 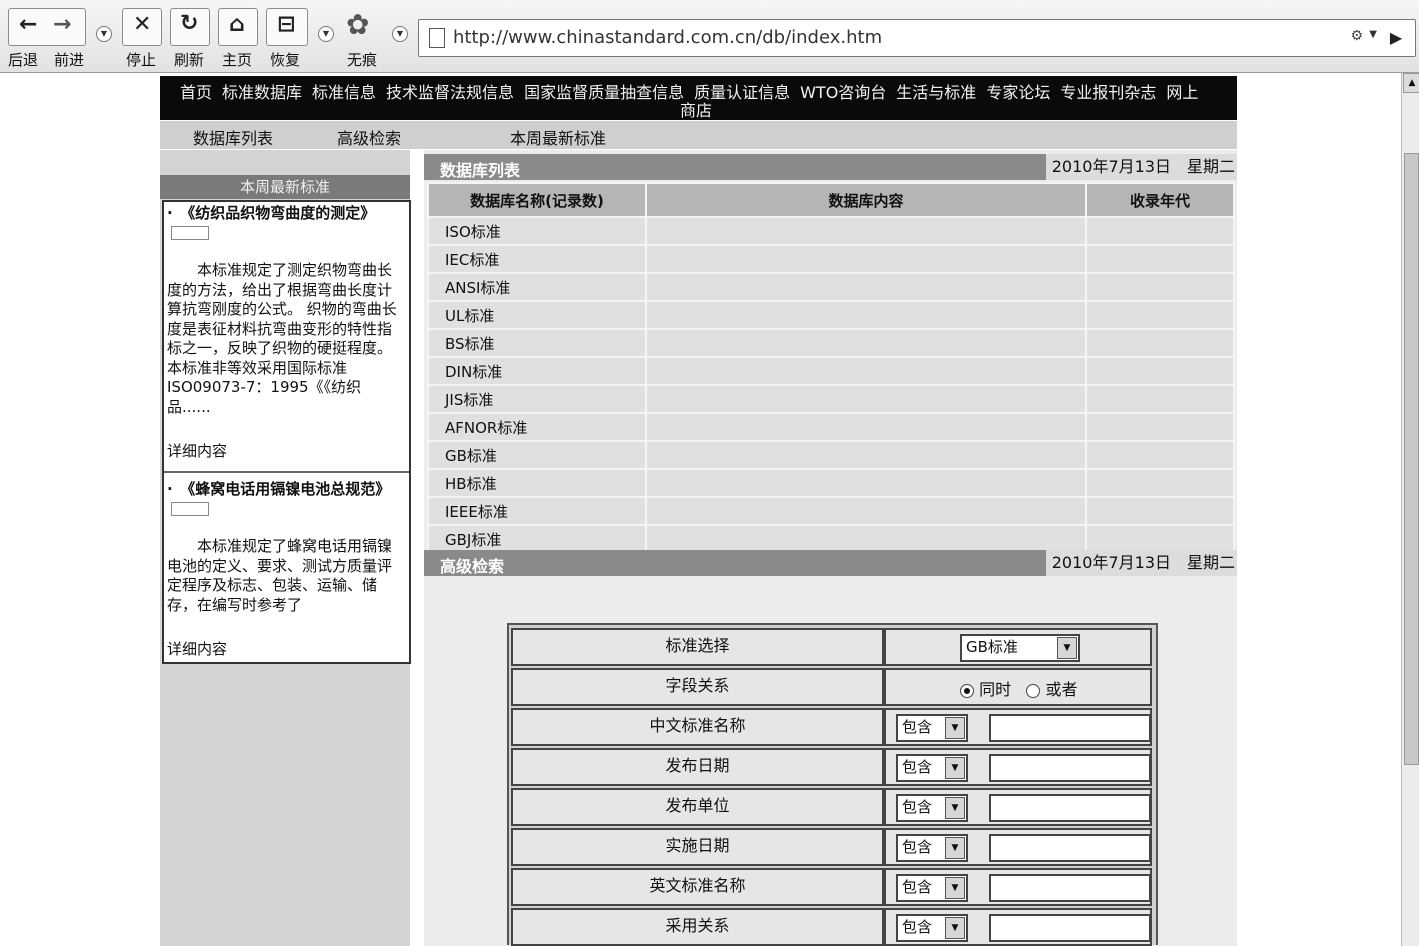 I want to click on subnav-db-list: 数据库列表, so click(x=233, y=137).